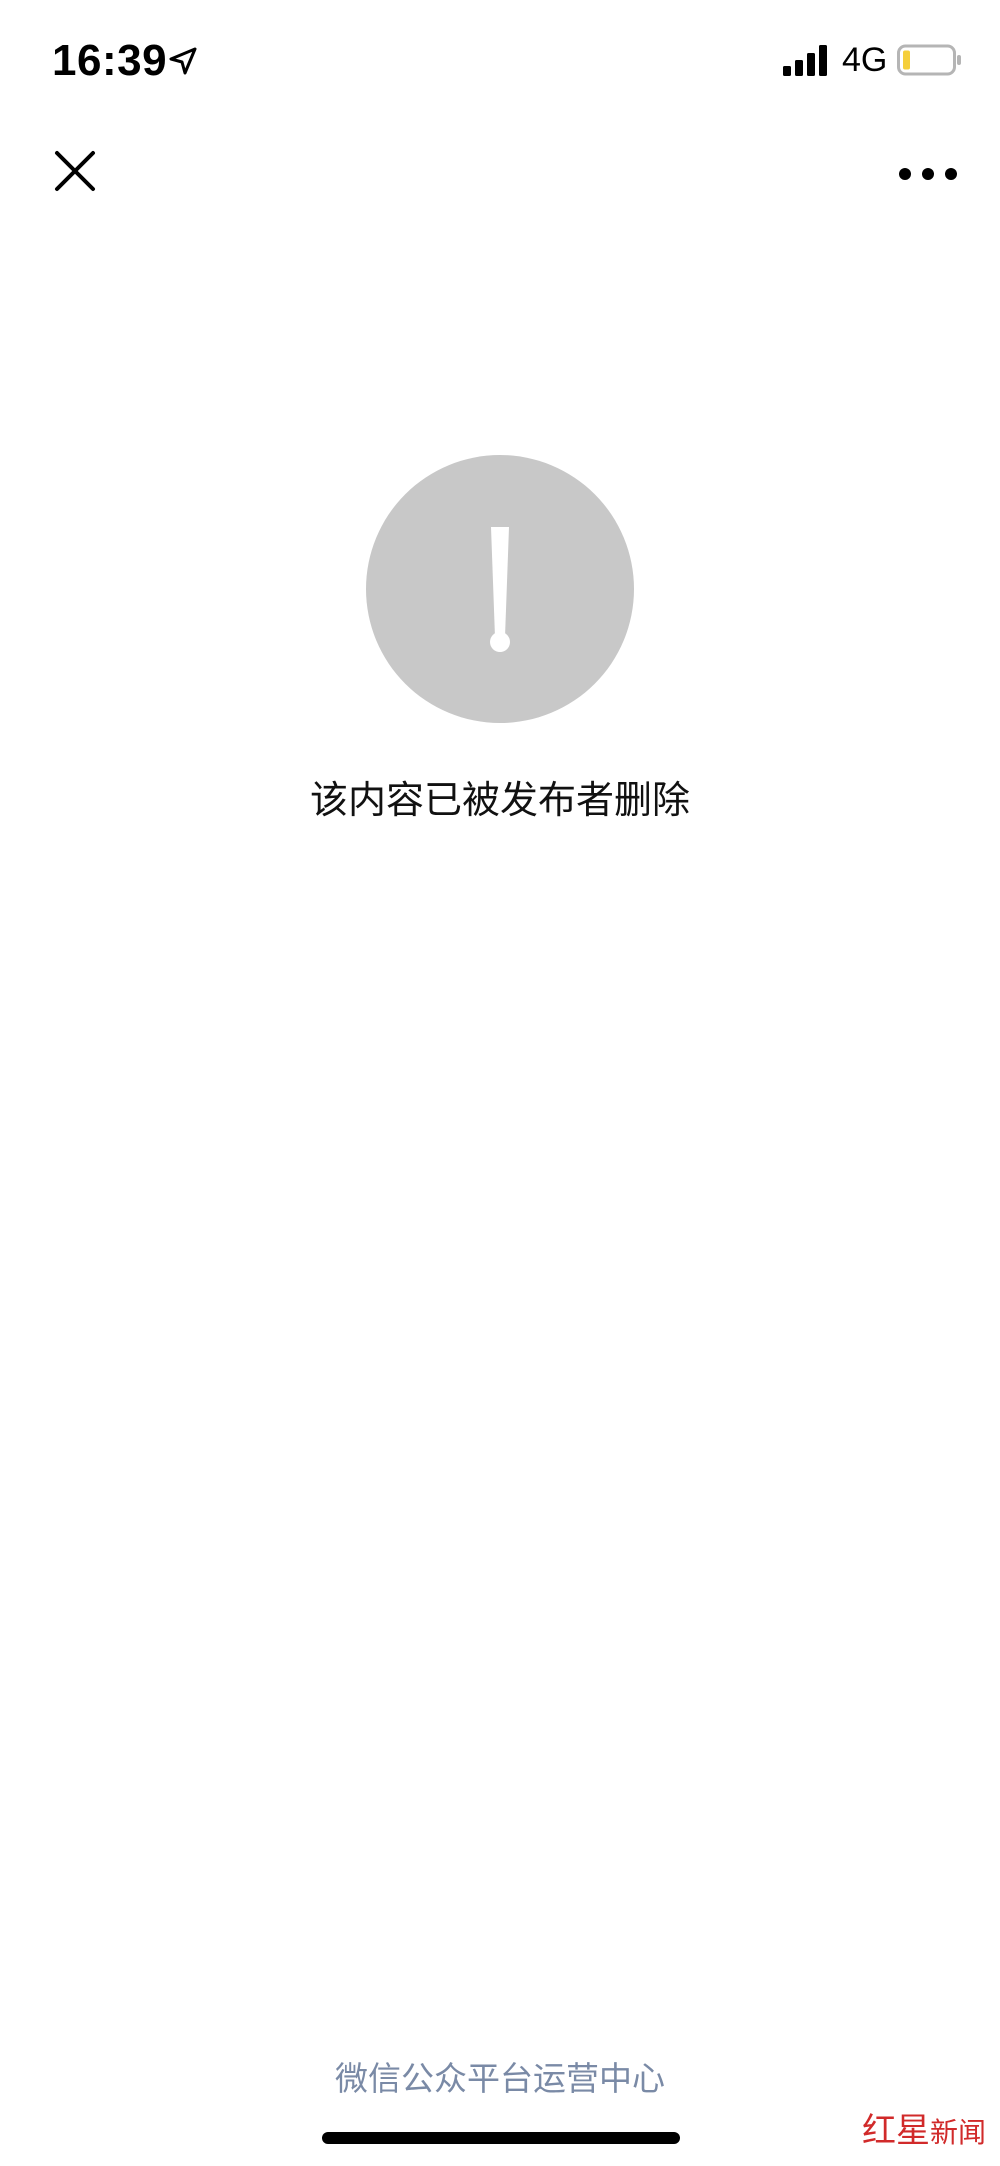 The width and height of the screenshot is (1000, 2166). What do you see at coordinates (896, 2131) in the screenshot?
I see `watermark-main: 红星` at bounding box center [896, 2131].